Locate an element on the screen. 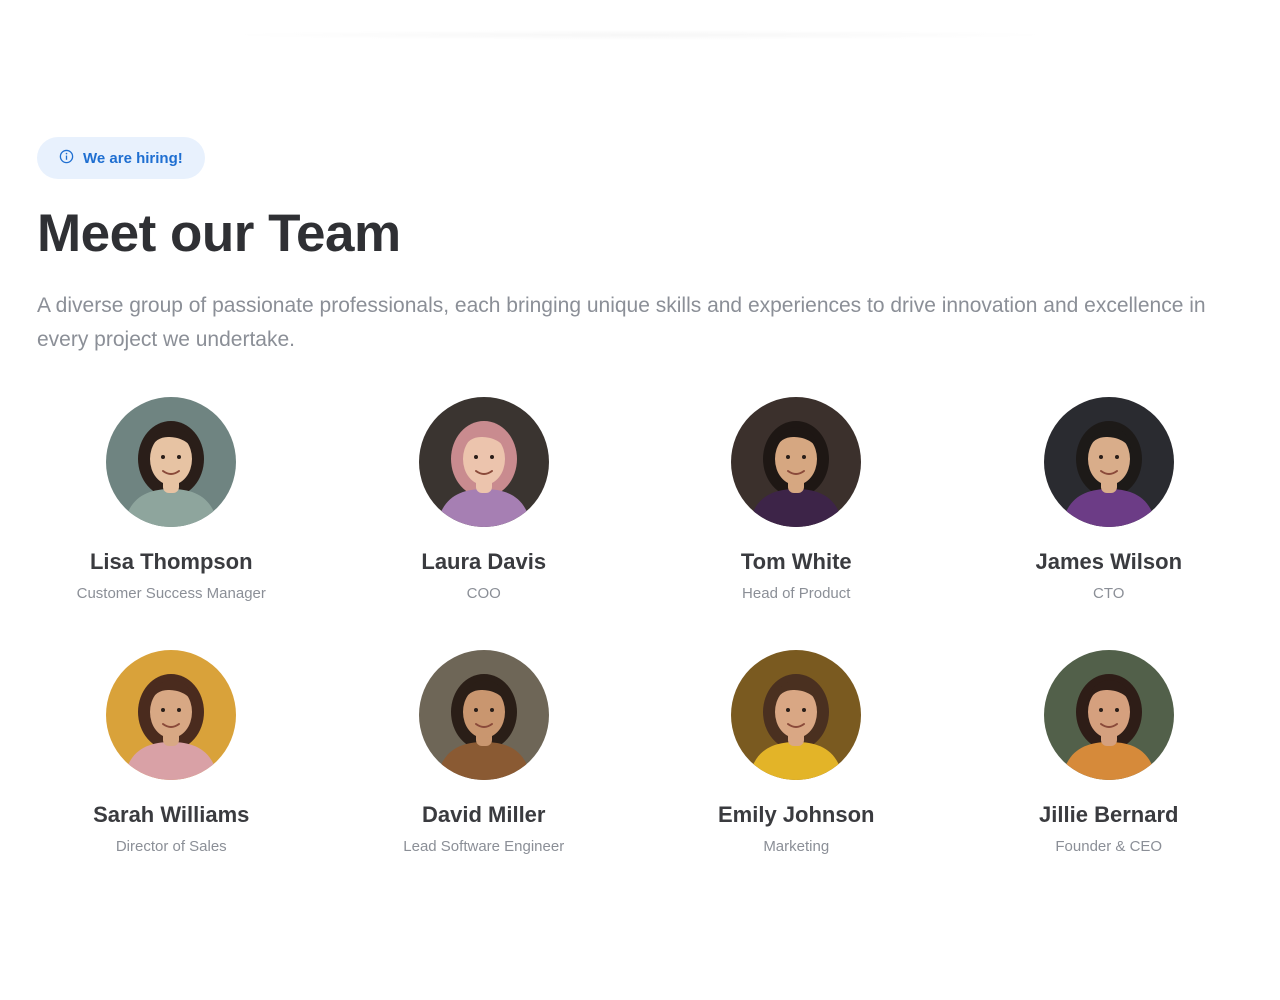 This screenshot has width=1280, height=1000. team-member-card: Tom White Head of Product is located at coordinates (796, 500).